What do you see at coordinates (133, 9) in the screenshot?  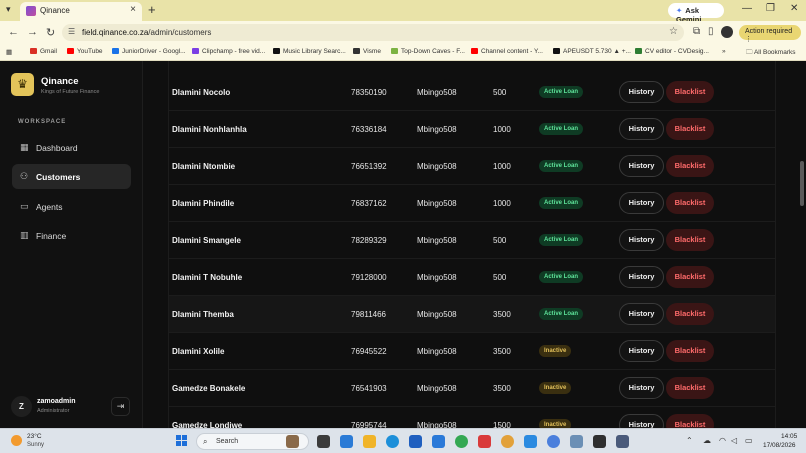 I see `close-tab-icon: ×` at bounding box center [133, 9].